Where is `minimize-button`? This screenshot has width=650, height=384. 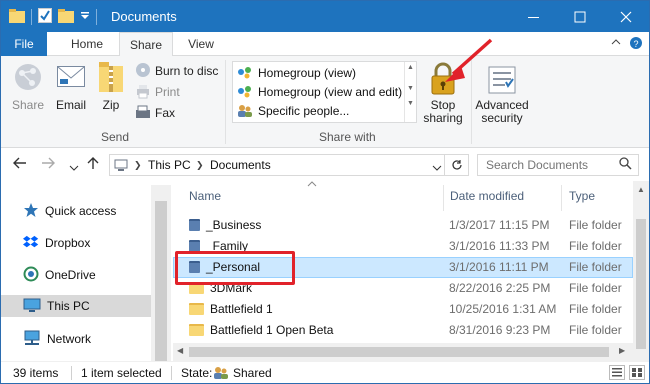
minimize-button is located at coordinates (534, 16).